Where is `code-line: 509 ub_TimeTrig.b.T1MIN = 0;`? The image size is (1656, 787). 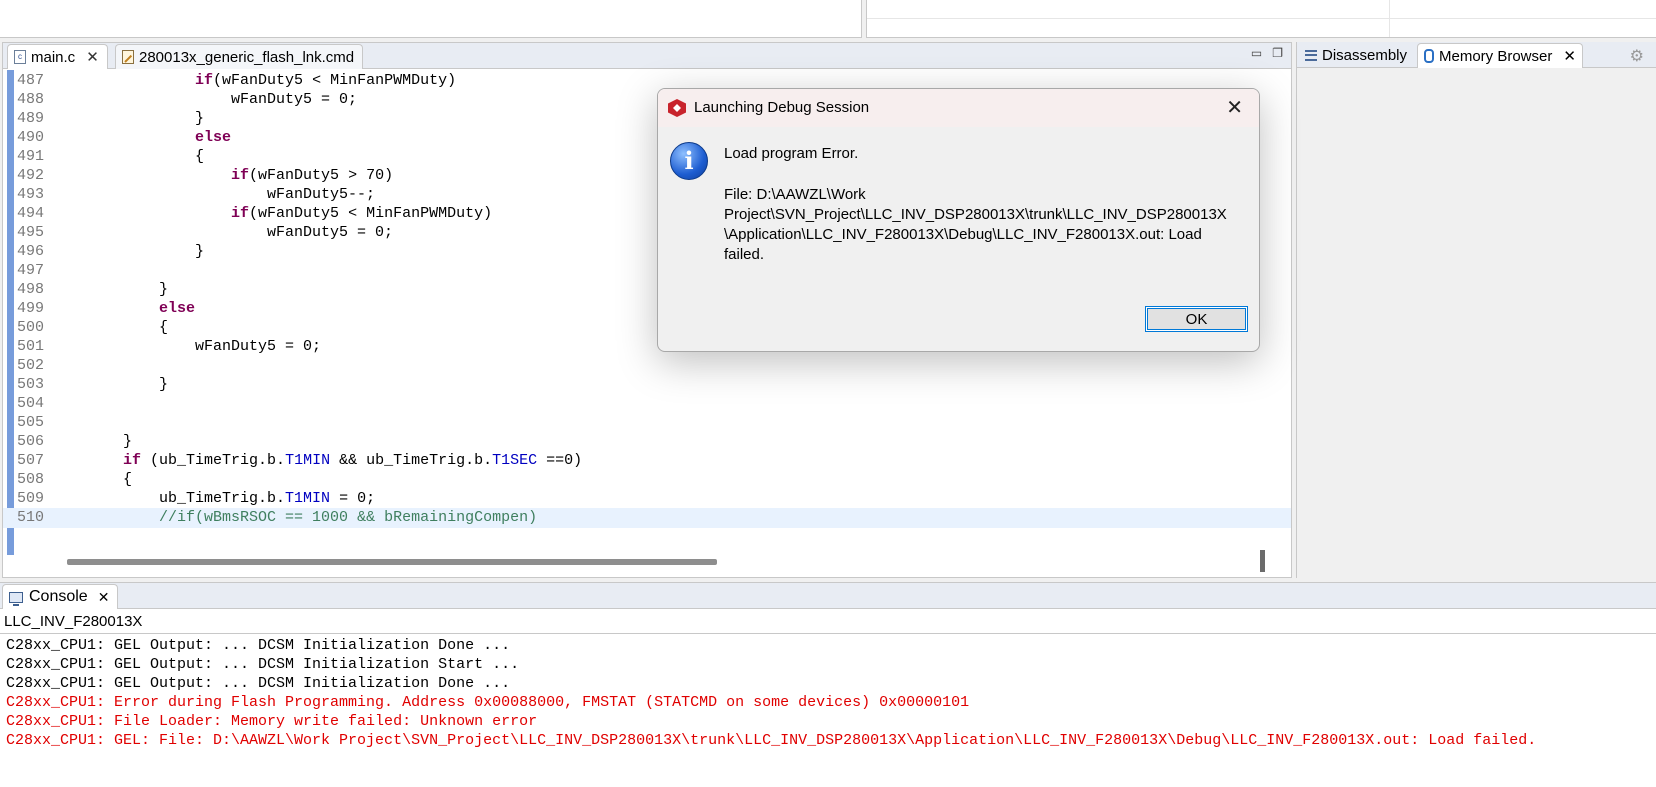 code-line: 509 ub_TimeTrig.b.T1MIN = 0; is located at coordinates (647, 499).